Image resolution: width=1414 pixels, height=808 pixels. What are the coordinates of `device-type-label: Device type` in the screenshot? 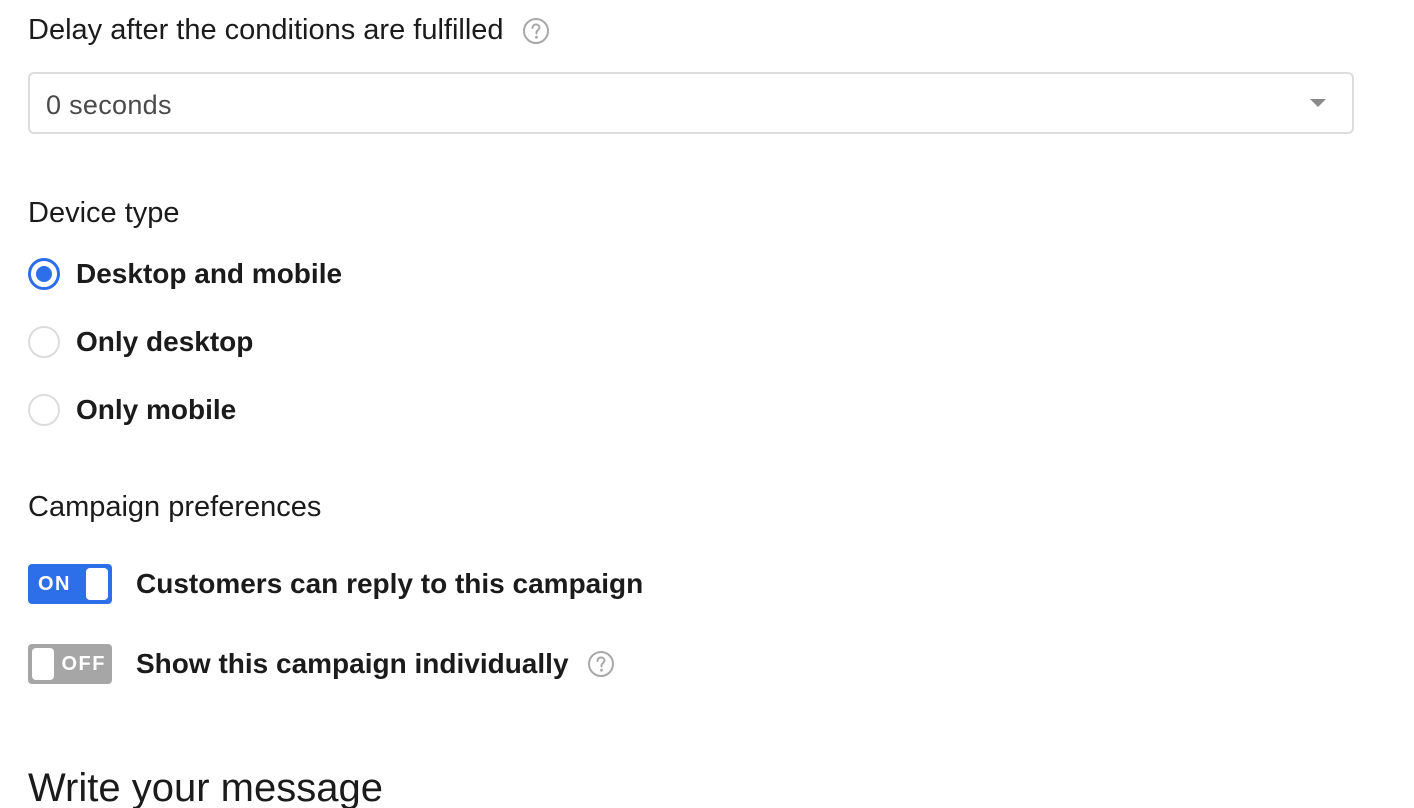 It's located at (104, 213).